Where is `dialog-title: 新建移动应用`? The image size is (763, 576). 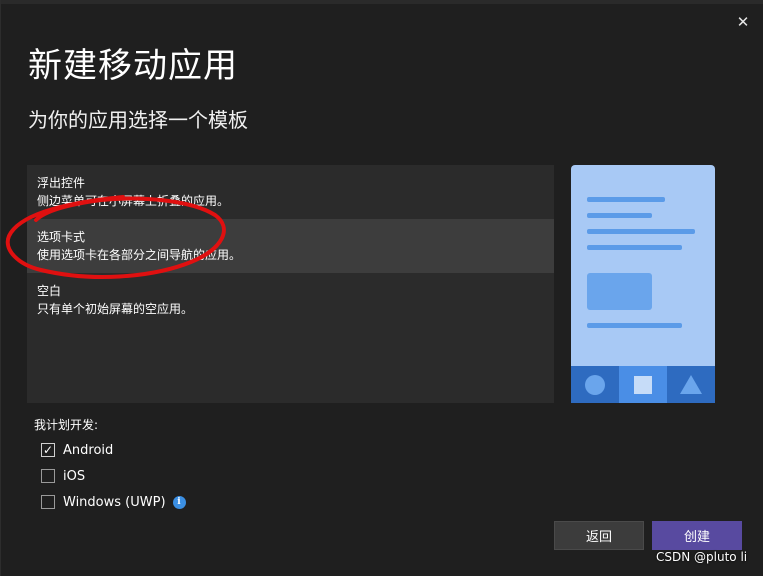 dialog-title: 新建移动应用 is located at coordinates (133, 66).